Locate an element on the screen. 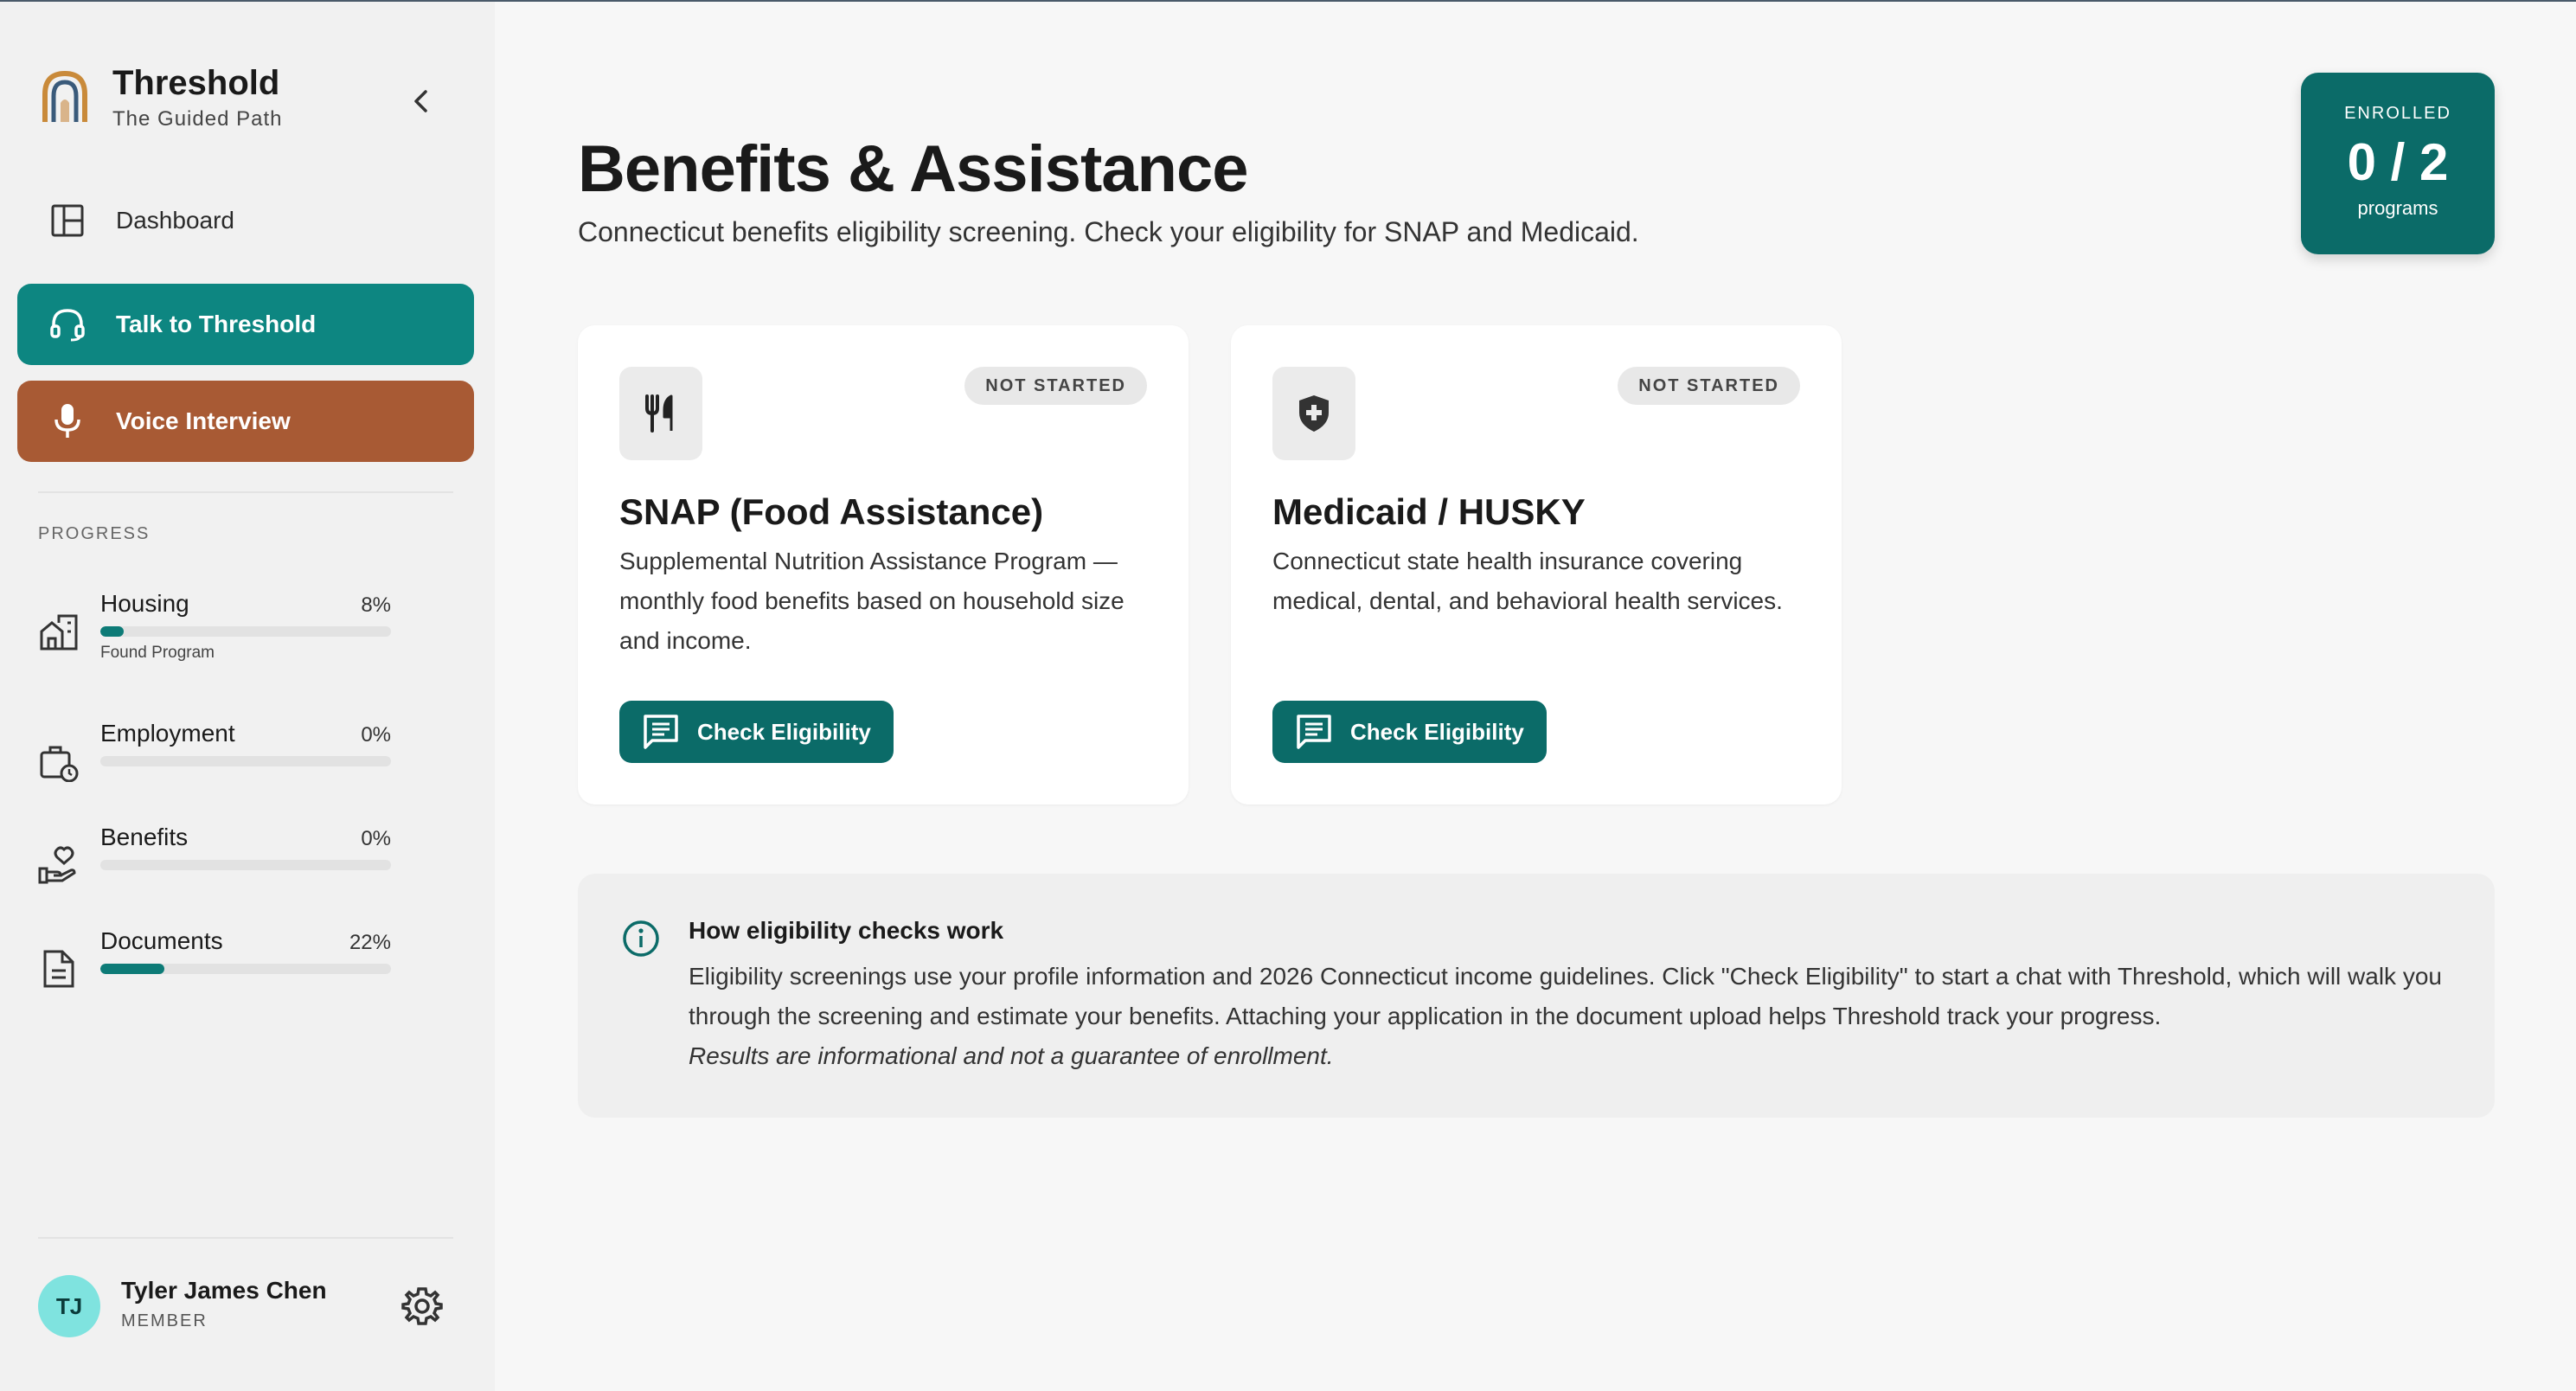  nav-dashboard-label: Dashboard is located at coordinates (175, 221).